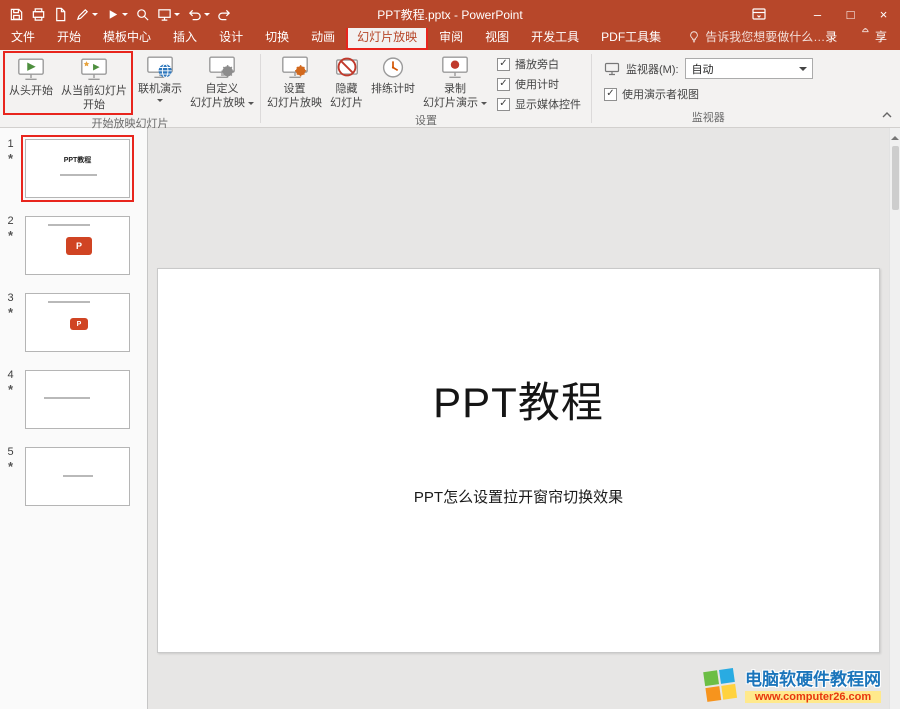 The width and height of the screenshot is (900, 709). What do you see at coordinates (168, 14) in the screenshot?
I see `display-settings-icon` at bounding box center [168, 14].